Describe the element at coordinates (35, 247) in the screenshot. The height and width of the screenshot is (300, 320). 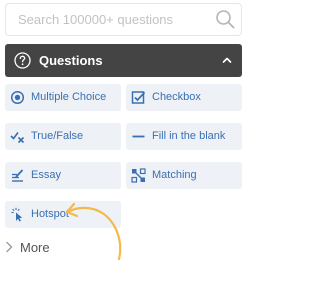
I see `more-label: More` at that location.